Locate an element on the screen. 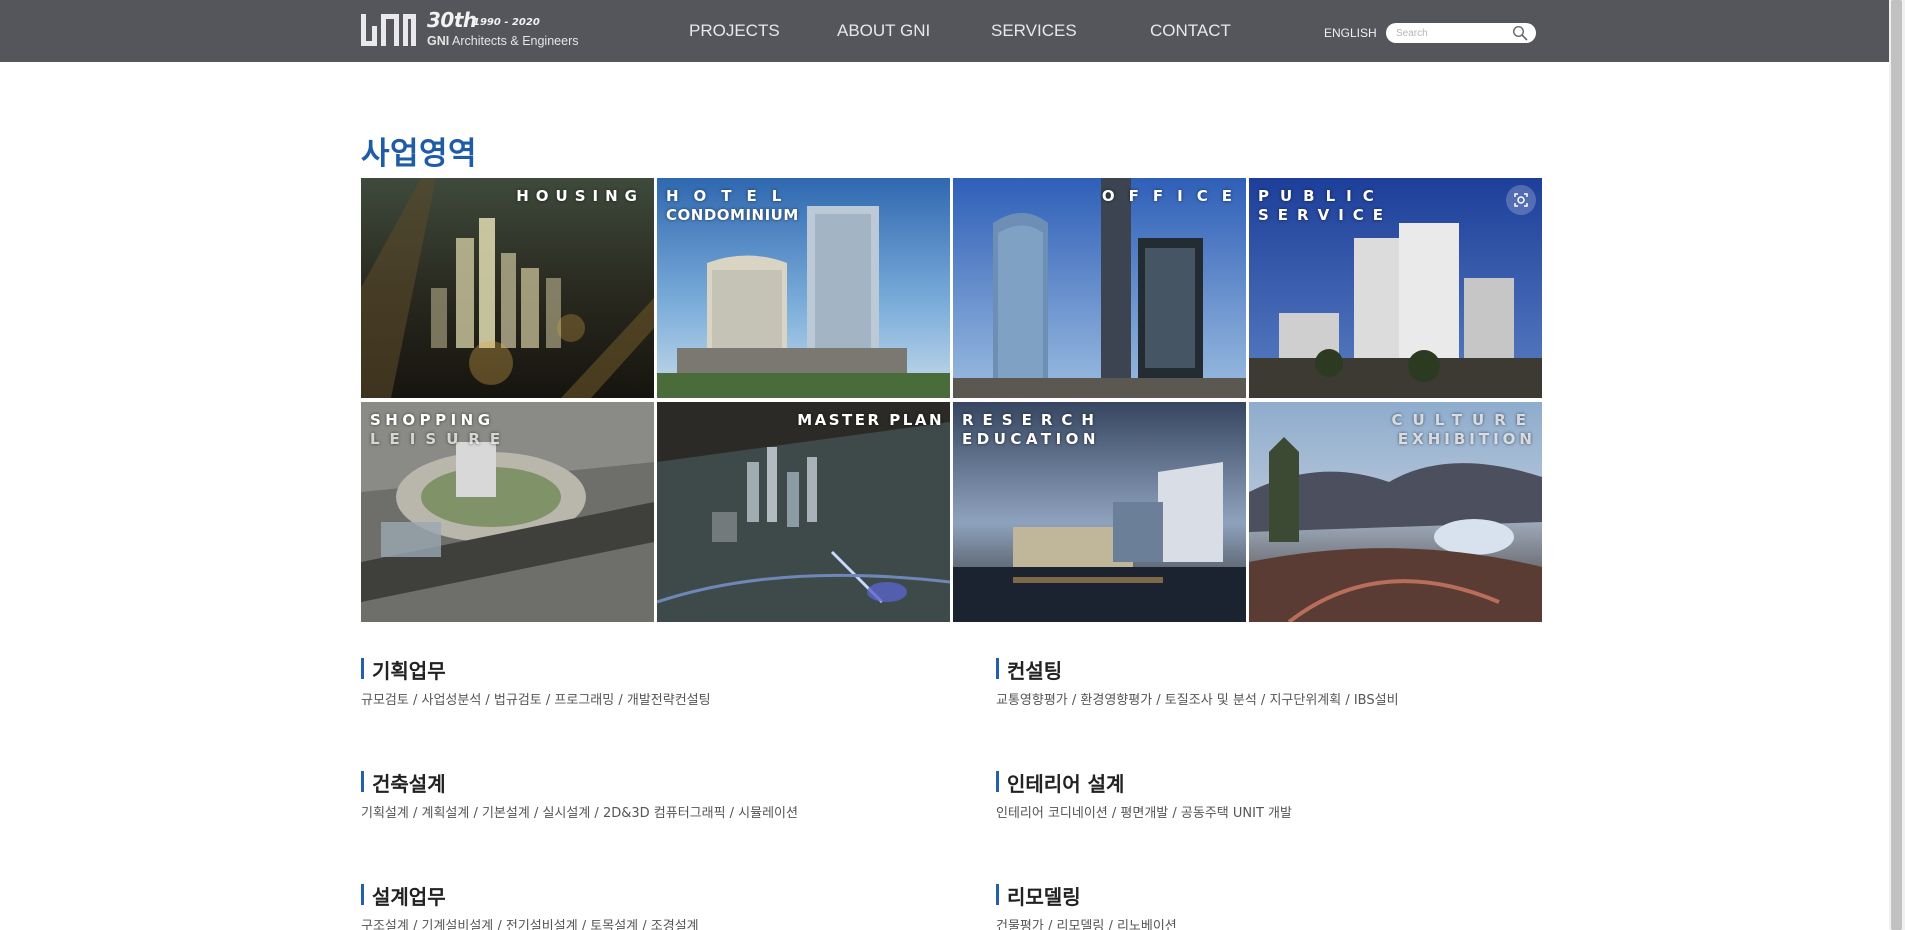 The image size is (1905, 930). gni-logo-mark is located at coordinates (388, 30).